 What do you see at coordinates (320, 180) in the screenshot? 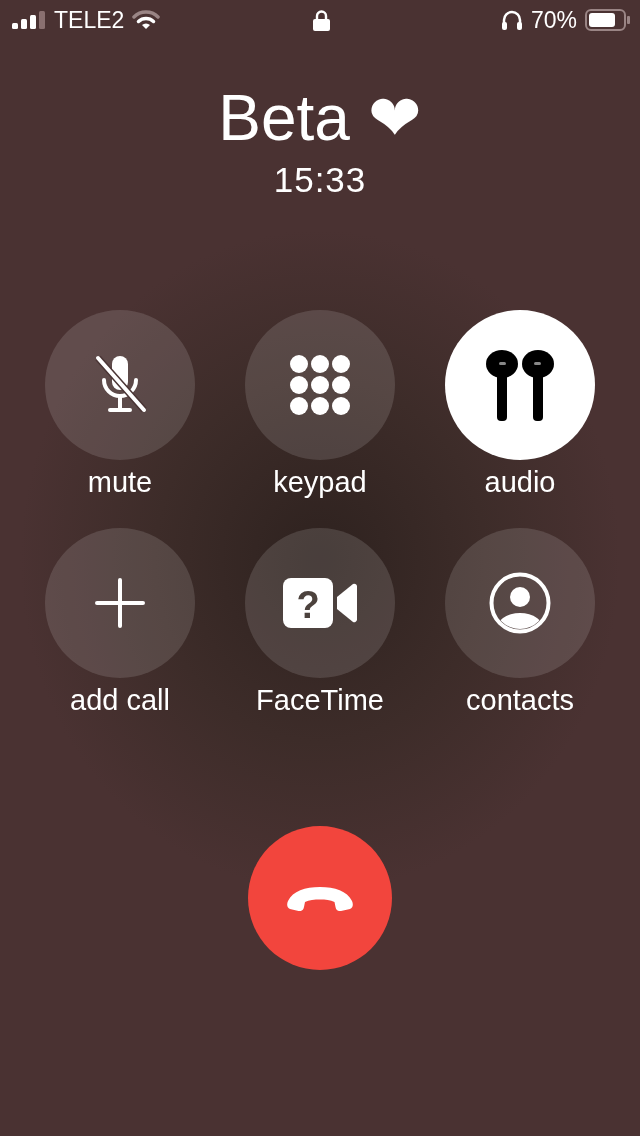
I see `call-duration: 15:33` at bounding box center [320, 180].